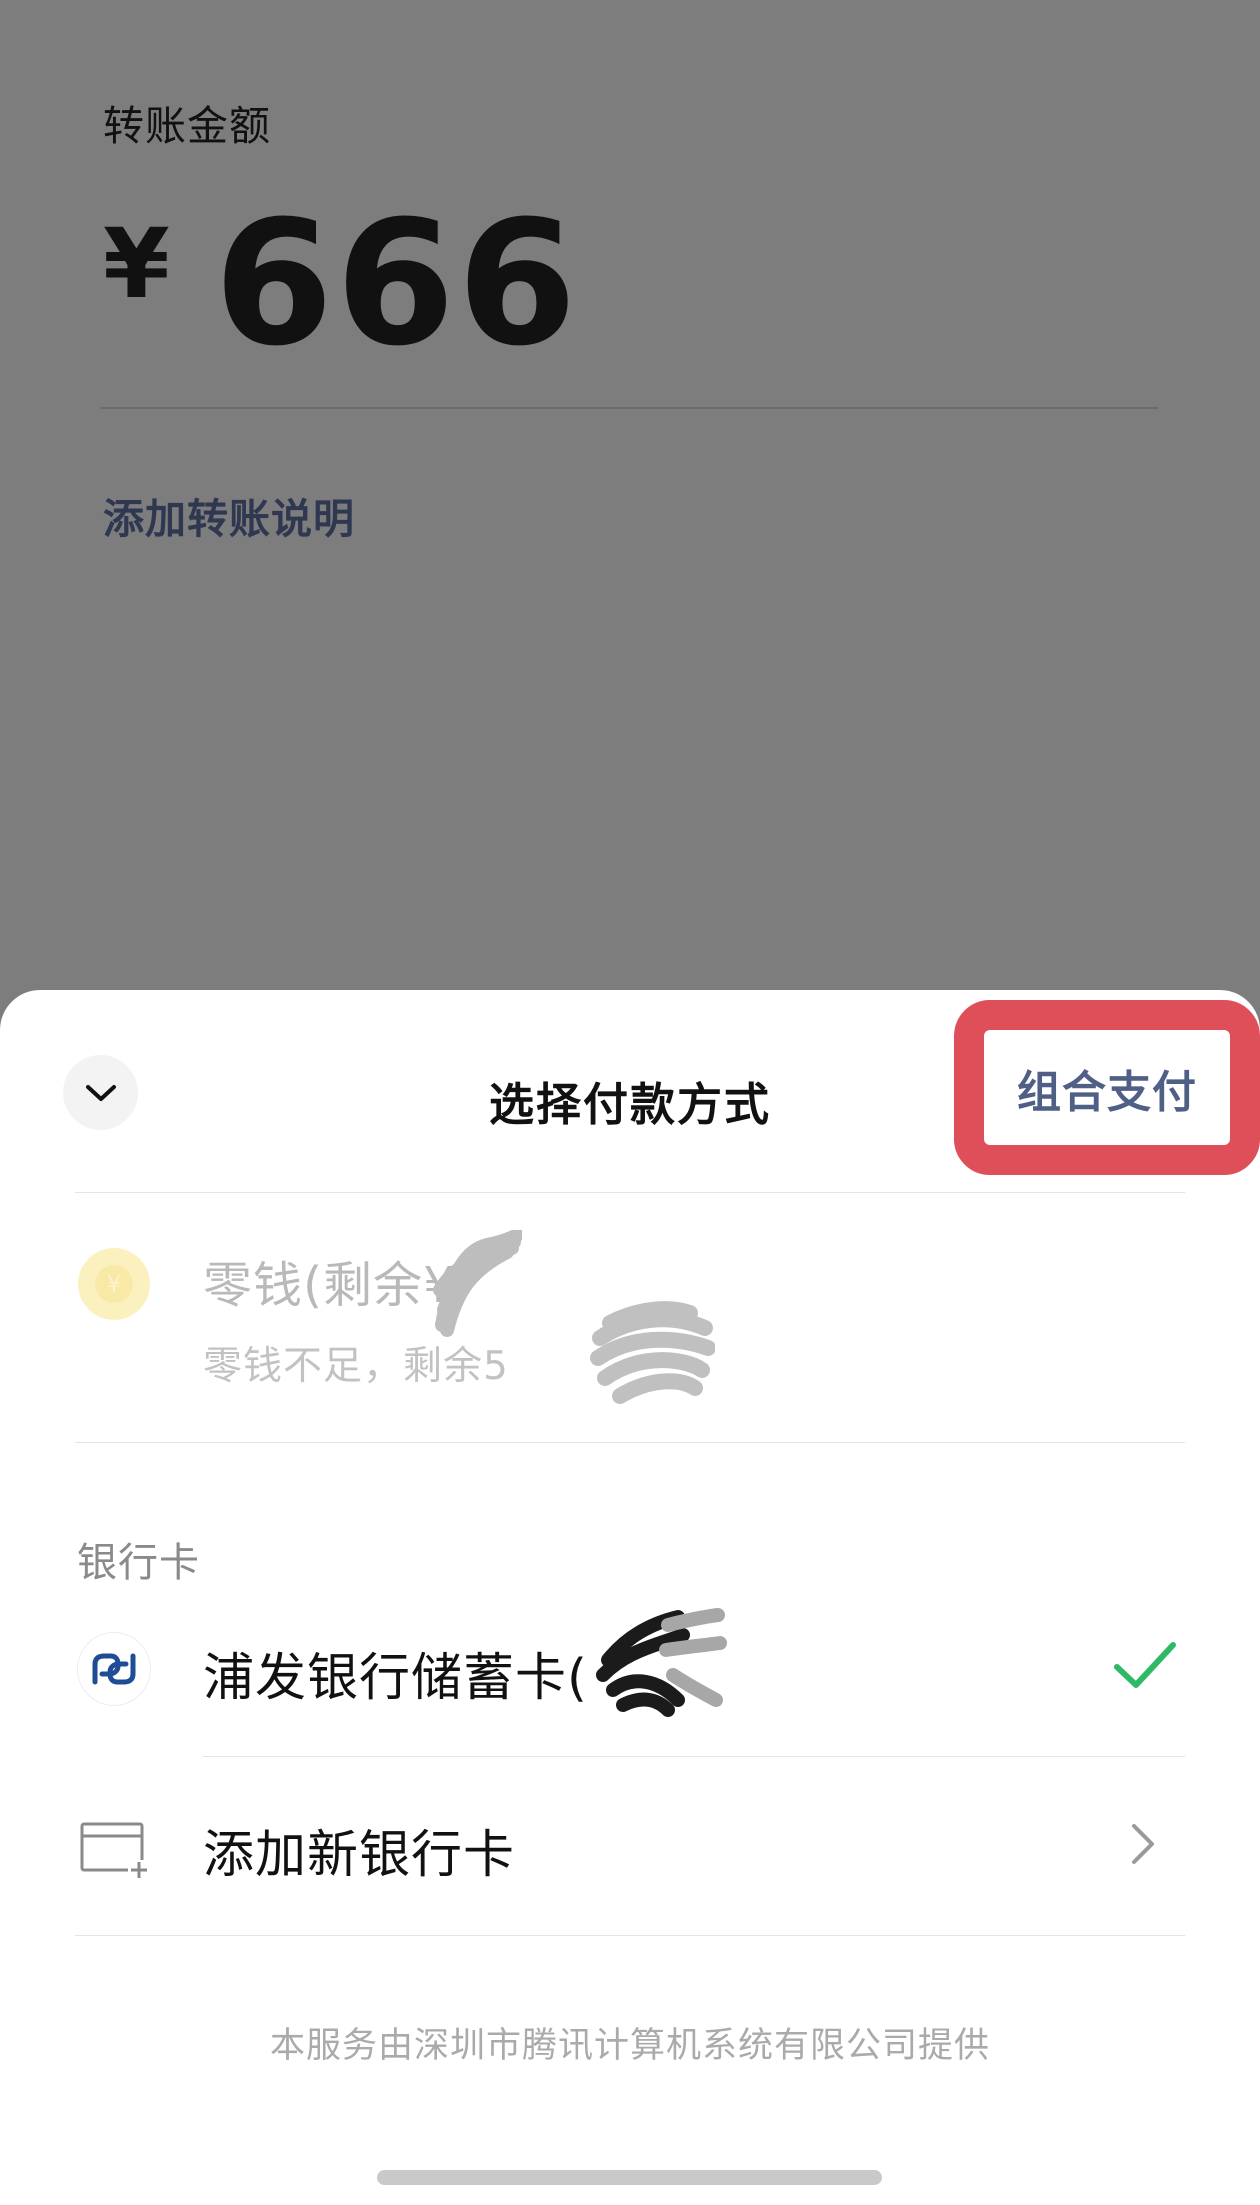 The width and height of the screenshot is (1260, 2205). I want to click on add-card-icon, so click(115, 1851).